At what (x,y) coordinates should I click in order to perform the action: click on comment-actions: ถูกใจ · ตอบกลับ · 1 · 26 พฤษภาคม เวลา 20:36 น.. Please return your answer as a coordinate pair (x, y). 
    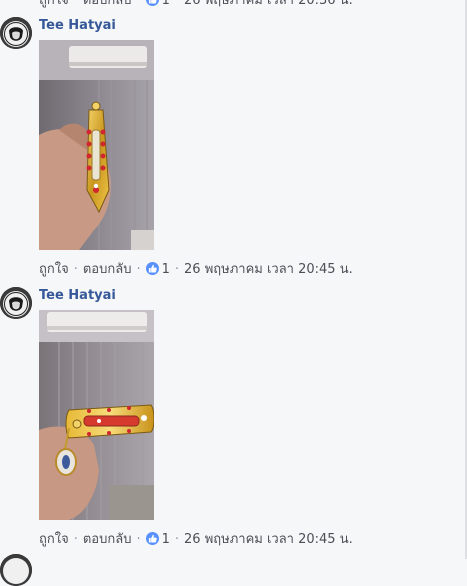
    Looking at the image, I should click on (196, 5).